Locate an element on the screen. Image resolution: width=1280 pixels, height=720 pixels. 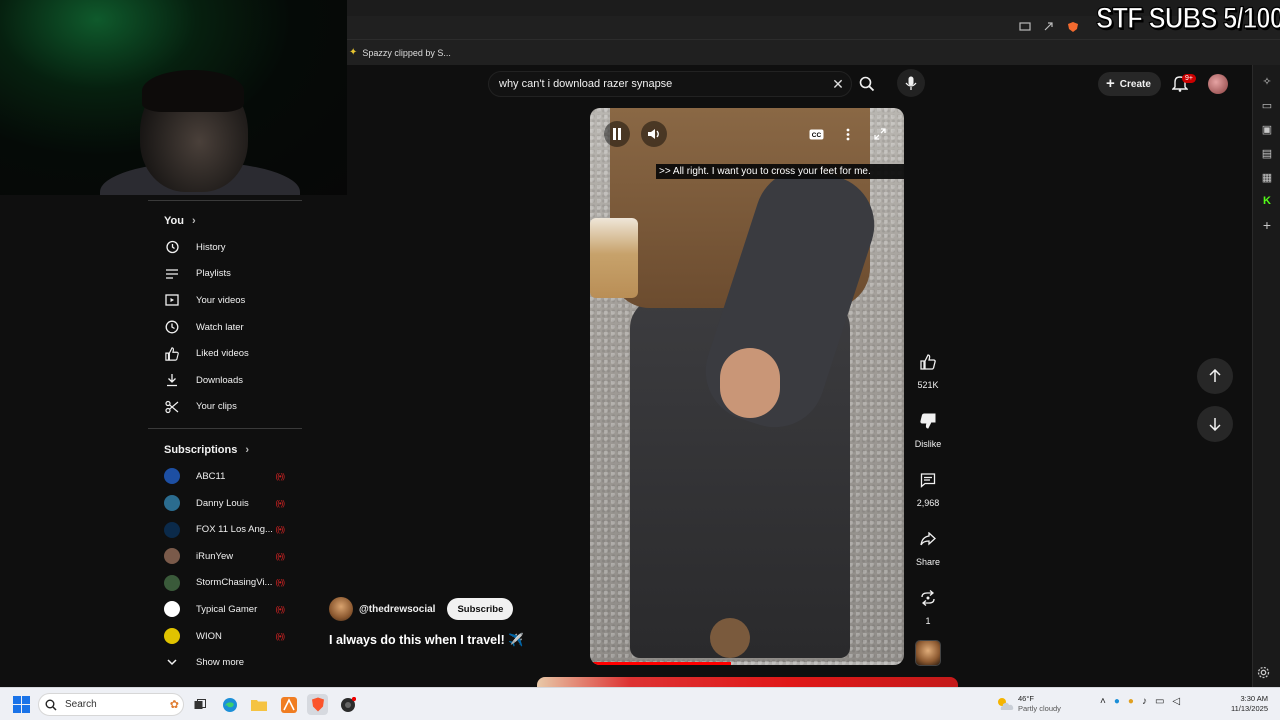
sidebar-you-header: You › is located at coordinates (225, 221).